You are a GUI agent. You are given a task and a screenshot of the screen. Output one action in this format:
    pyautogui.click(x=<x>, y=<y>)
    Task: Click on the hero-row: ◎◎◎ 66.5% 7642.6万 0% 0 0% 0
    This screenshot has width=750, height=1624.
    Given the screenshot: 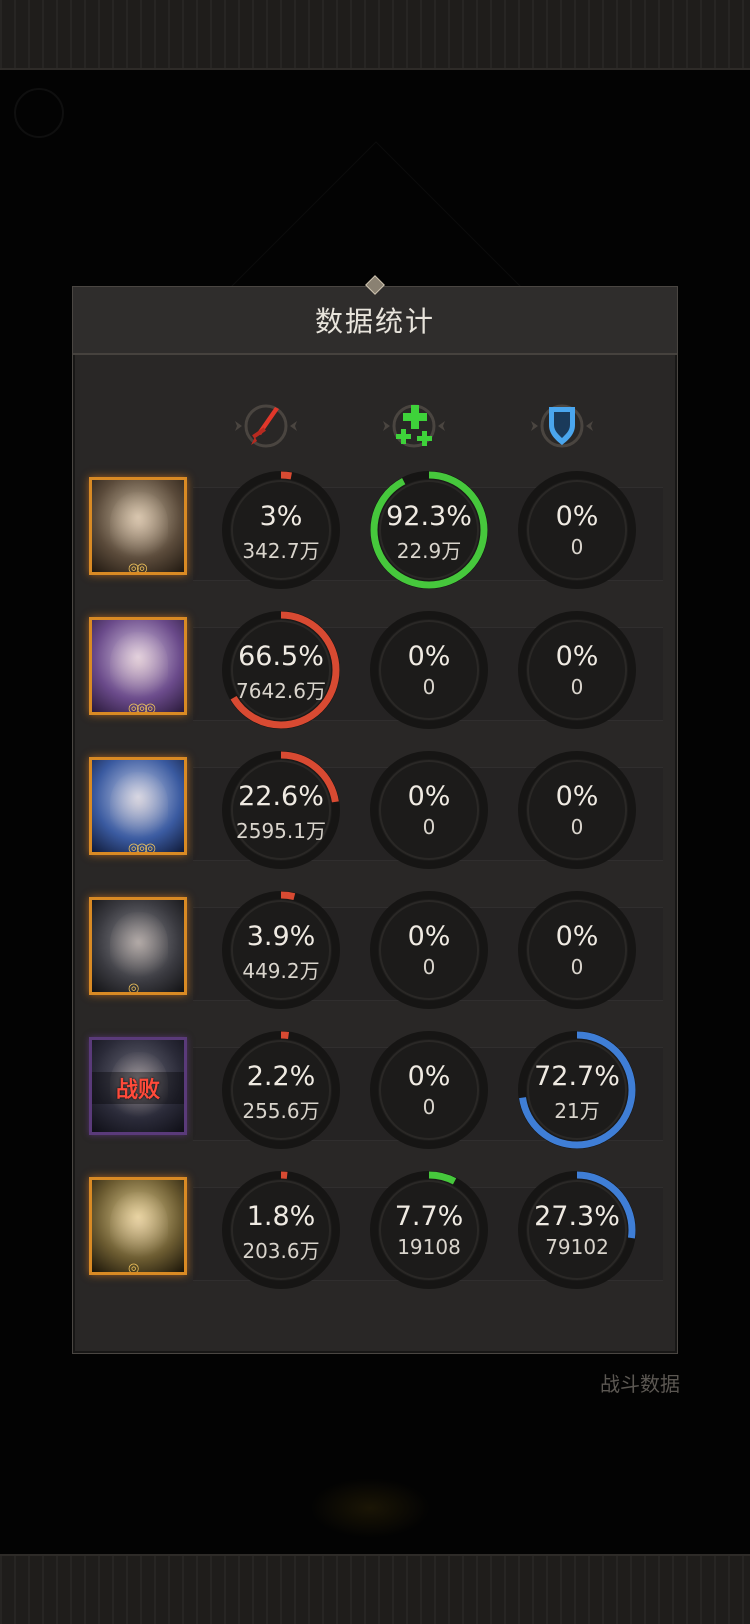 What is the action you would take?
    pyautogui.click(x=375, y=670)
    